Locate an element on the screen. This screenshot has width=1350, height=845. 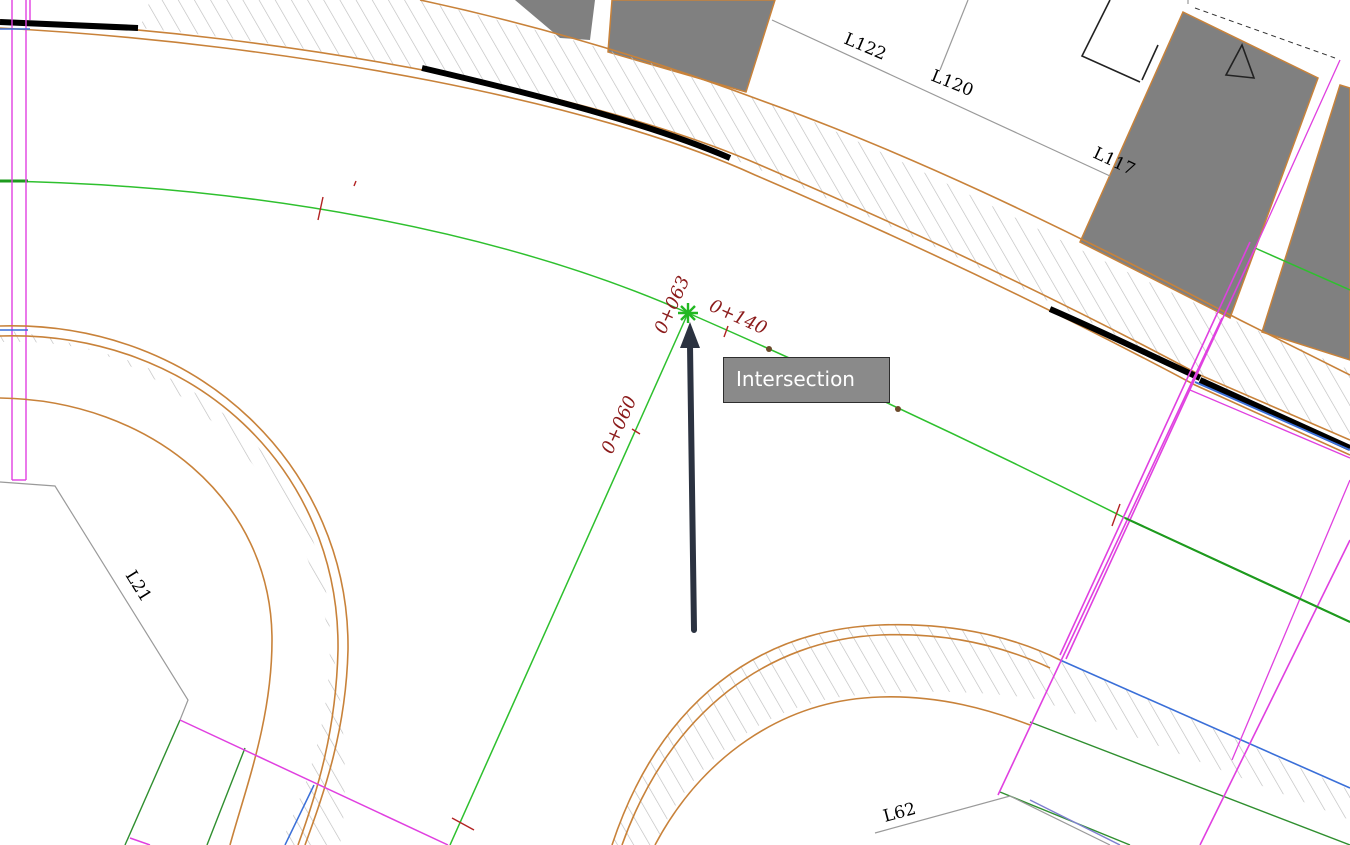
station-label-140: 0+140 is located at coordinates (738, 317).